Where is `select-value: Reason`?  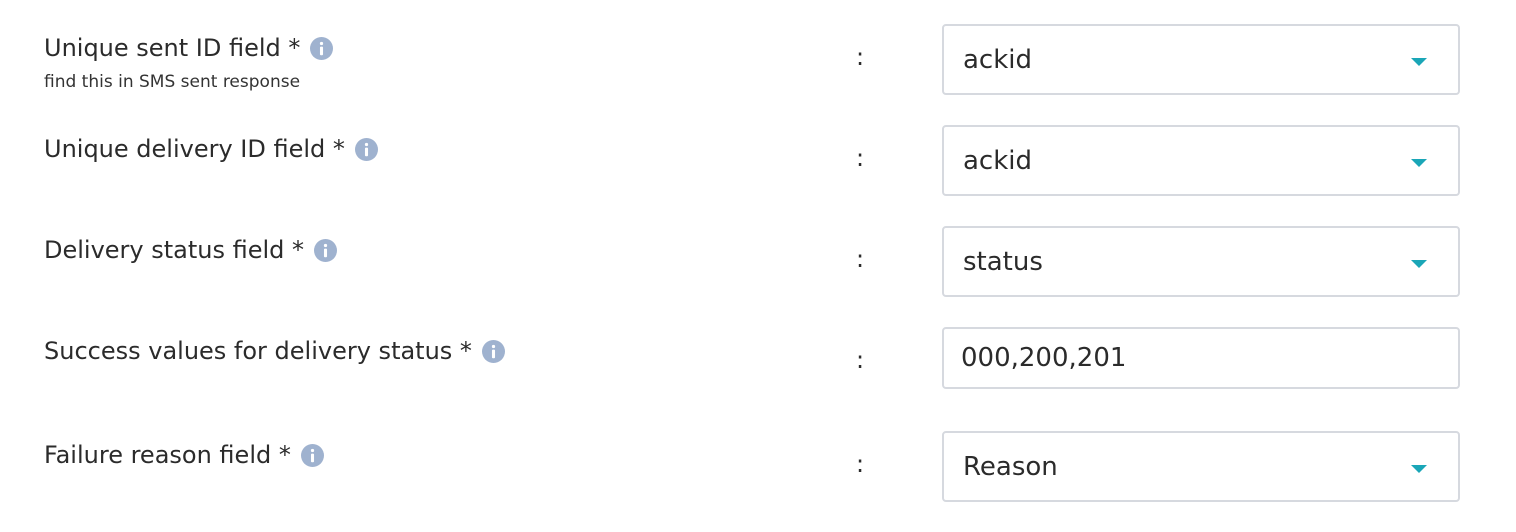
select-value: Reason is located at coordinates (1010, 467).